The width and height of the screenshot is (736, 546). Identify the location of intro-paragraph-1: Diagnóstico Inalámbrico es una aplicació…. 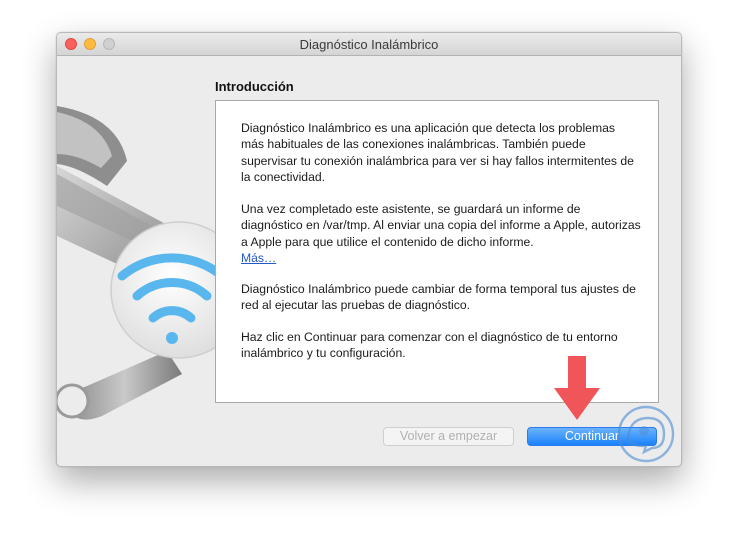
(437, 152).